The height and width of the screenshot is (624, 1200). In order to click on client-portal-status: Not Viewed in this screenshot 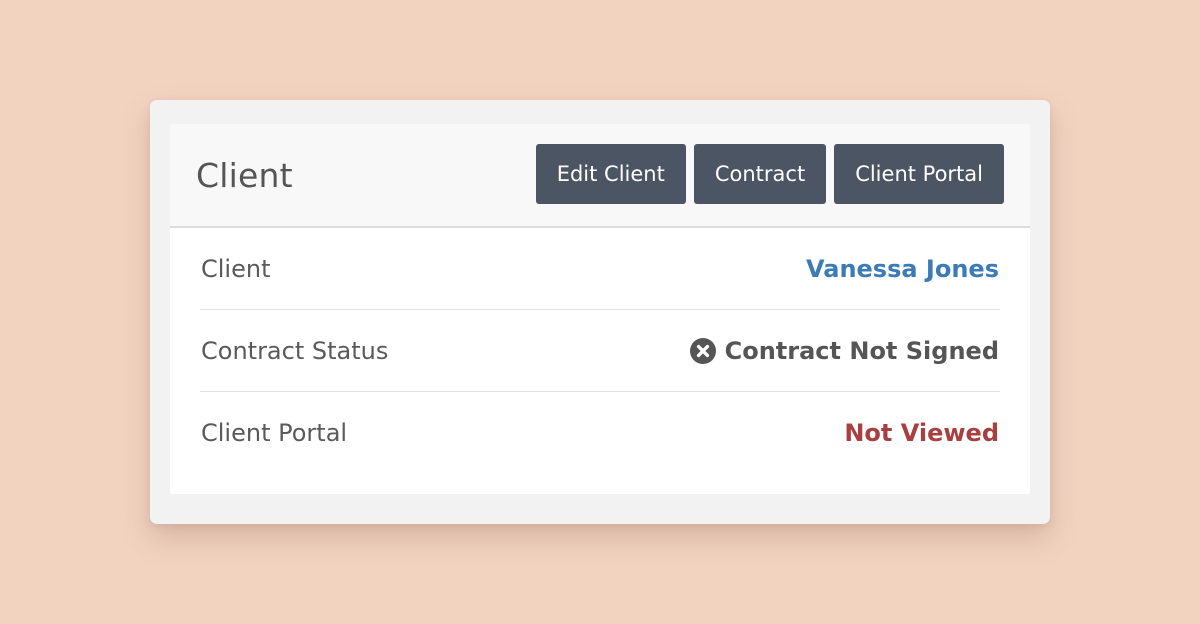, I will do `click(921, 433)`.